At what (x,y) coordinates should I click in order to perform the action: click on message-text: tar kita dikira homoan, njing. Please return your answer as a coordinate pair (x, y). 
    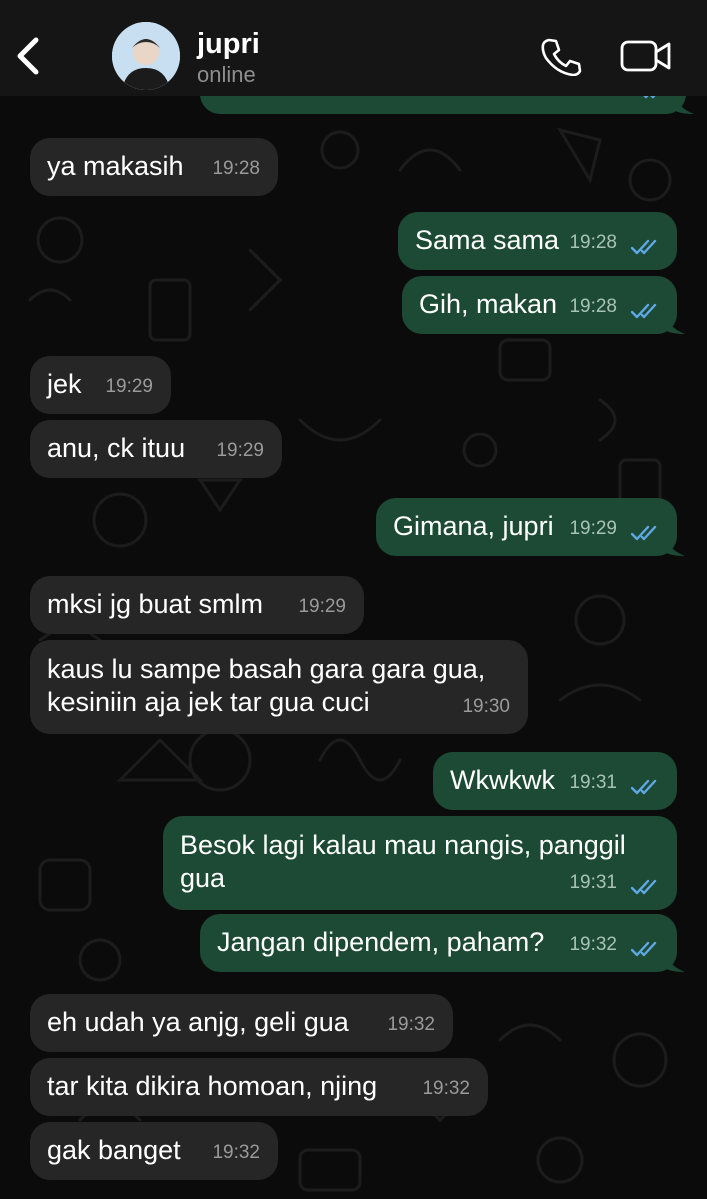
    Looking at the image, I should click on (212, 1086).